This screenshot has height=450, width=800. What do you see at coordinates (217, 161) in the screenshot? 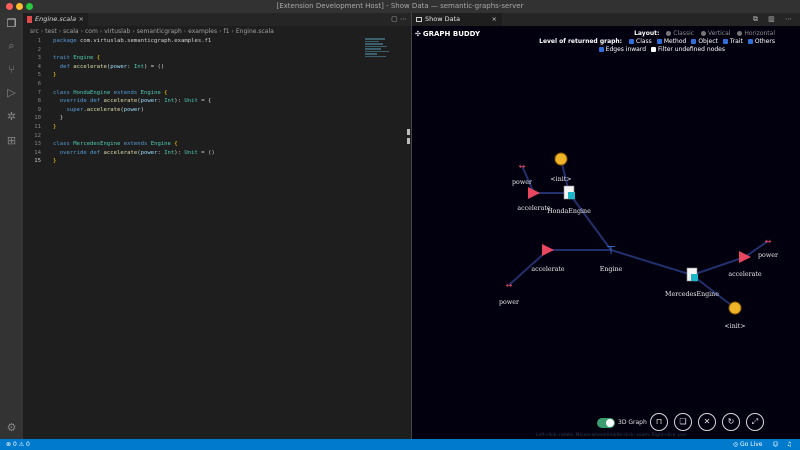
I see `code-line: 15}` at bounding box center [217, 161].